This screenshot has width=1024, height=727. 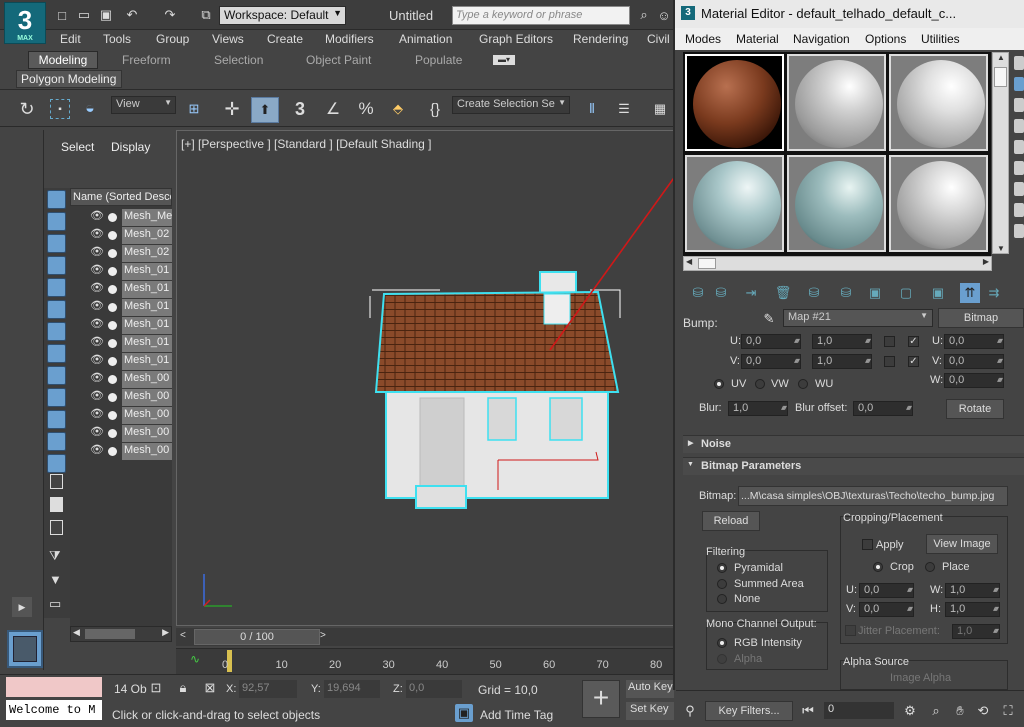 What do you see at coordinates (285, 39) in the screenshot?
I see `menu-create: Create` at bounding box center [285, 39].